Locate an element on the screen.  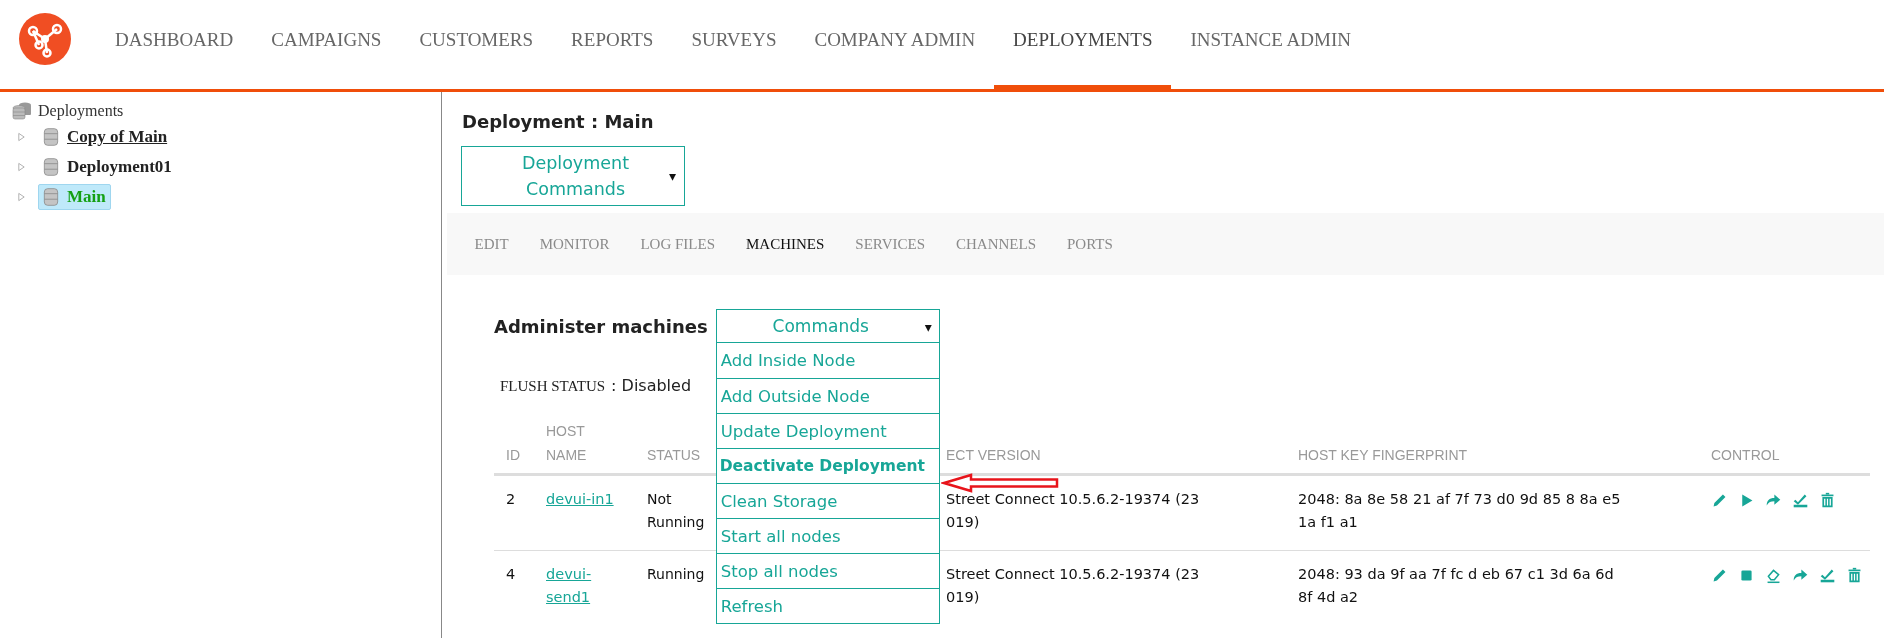
table-cell-text: Not Running is located at coordinates (676, 511).